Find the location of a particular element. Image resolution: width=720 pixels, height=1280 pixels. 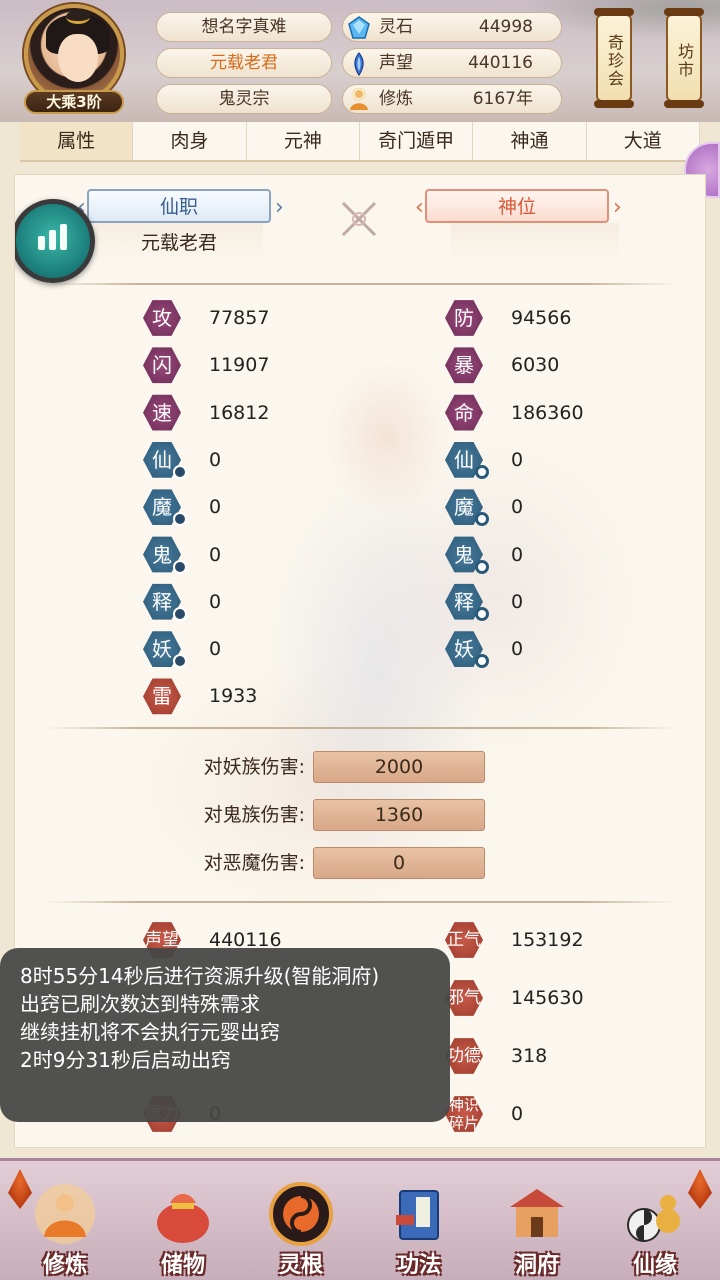

player-name: 想名字真难 is located at coordinates (244, 27).